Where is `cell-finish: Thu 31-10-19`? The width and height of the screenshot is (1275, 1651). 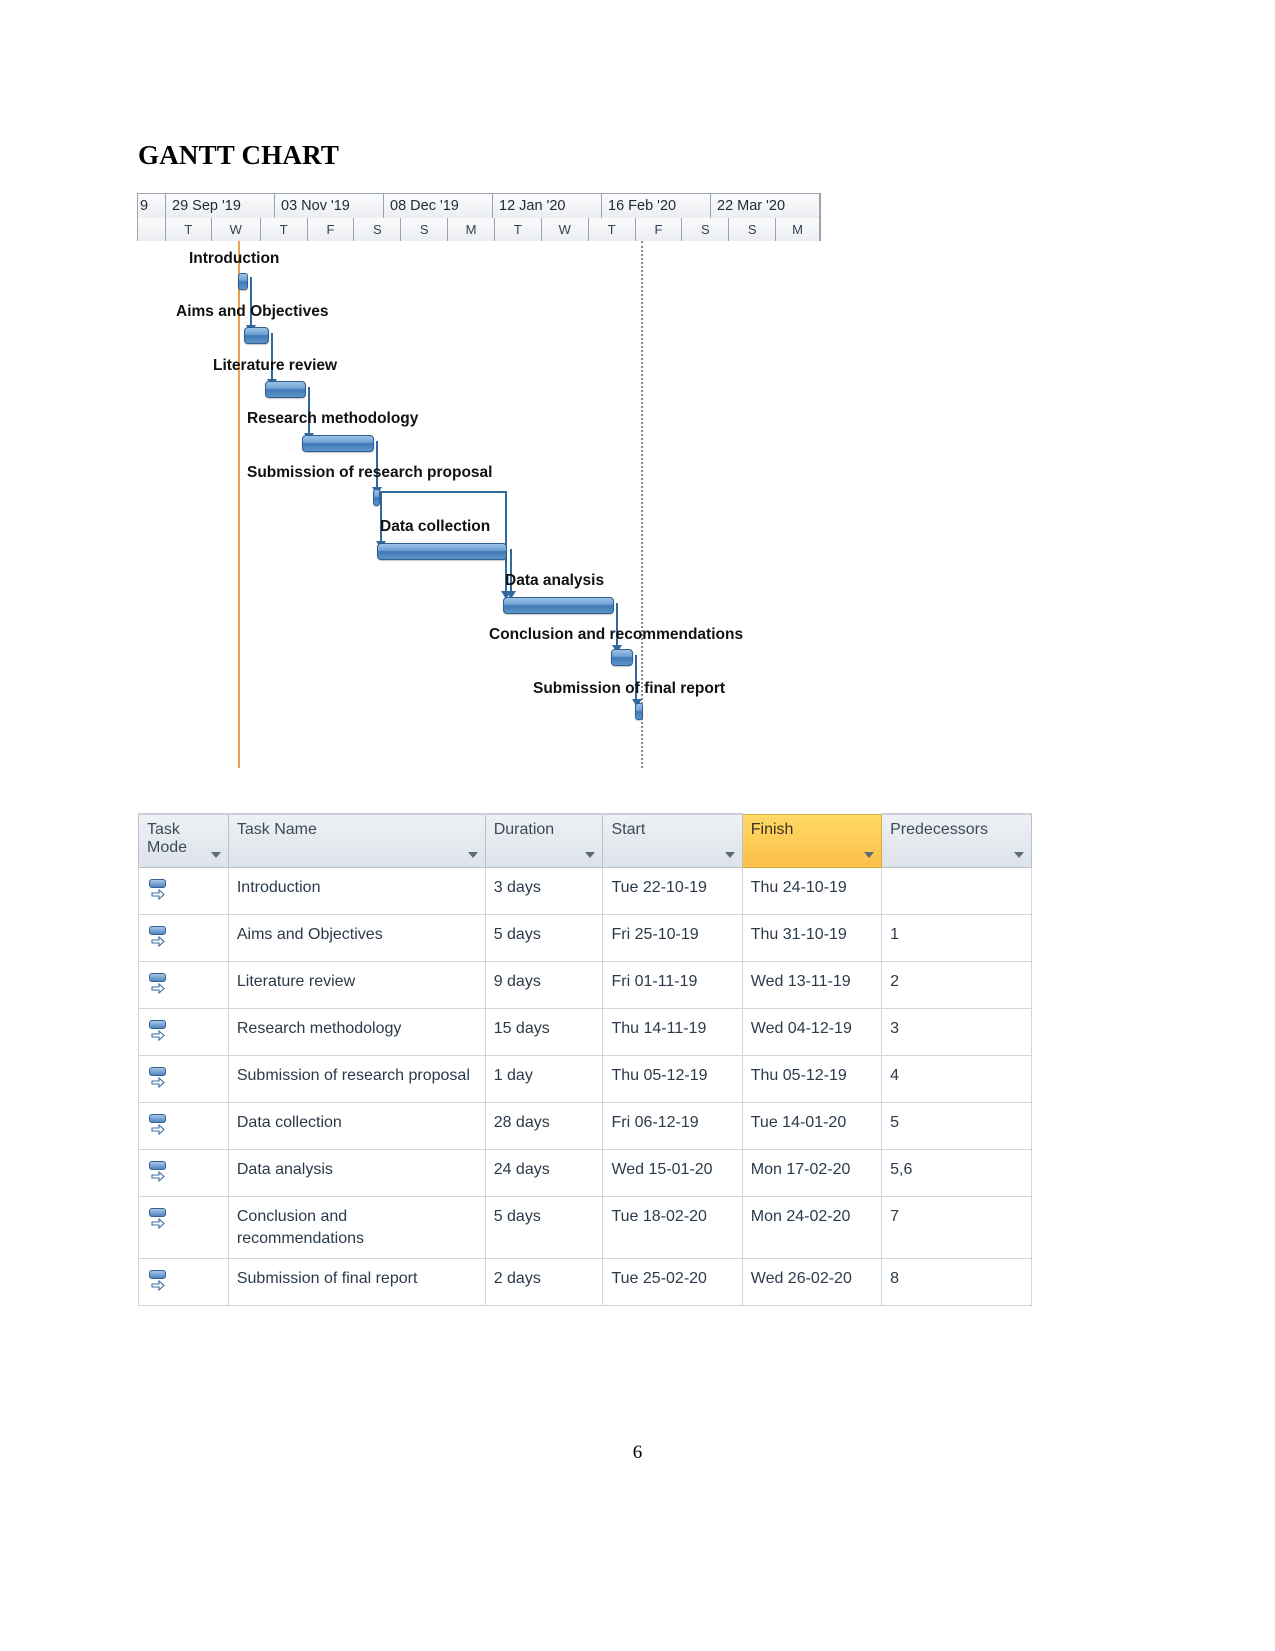
cell-finish: Thu 31-10-19 is located at coordinates (812, 938).